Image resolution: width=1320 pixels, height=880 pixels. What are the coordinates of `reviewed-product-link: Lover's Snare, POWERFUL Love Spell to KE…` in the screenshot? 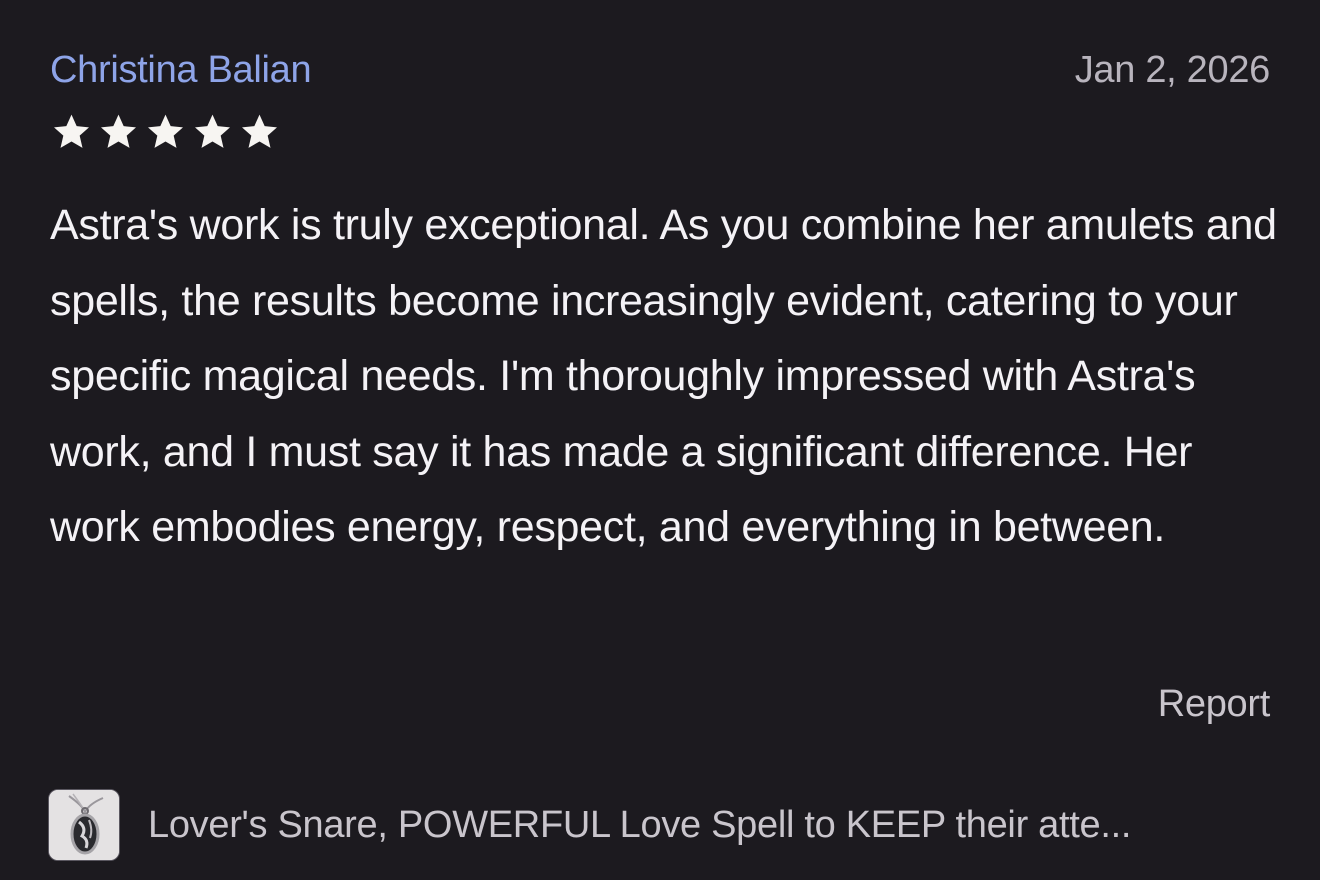 It's located at (660, 825).